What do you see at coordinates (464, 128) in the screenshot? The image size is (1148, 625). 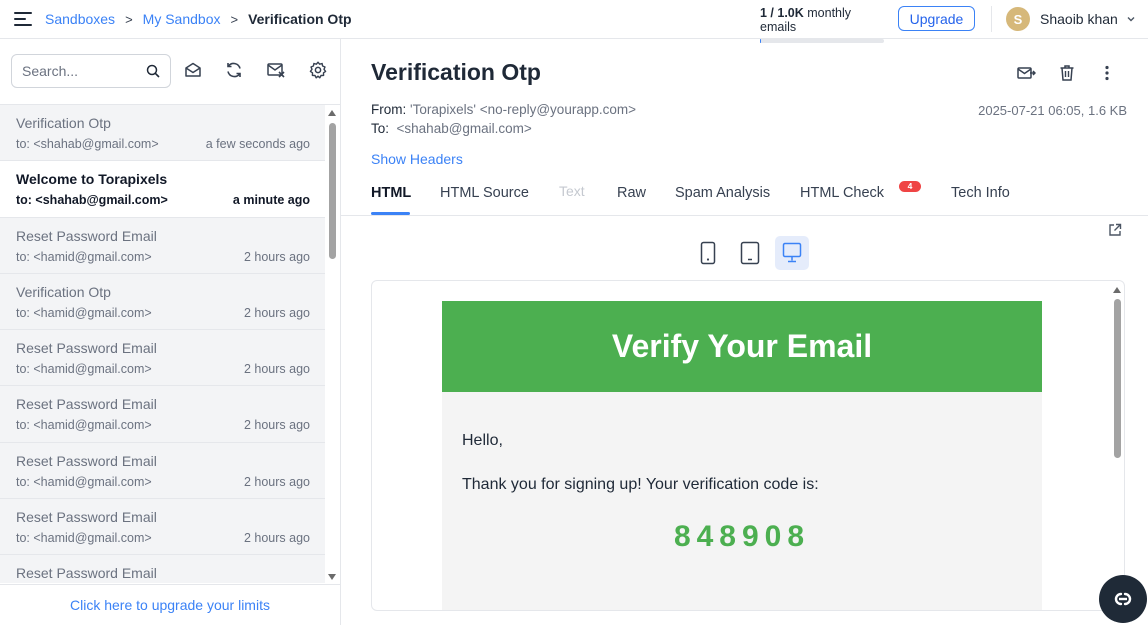 I see `to-value: <shahab@gmail.com>` at bounding box center [464, 128].